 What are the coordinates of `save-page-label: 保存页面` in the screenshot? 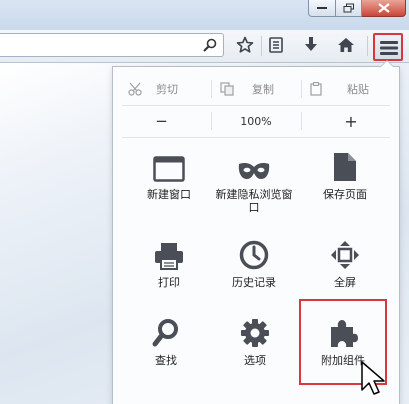 It's located at (345, 194).